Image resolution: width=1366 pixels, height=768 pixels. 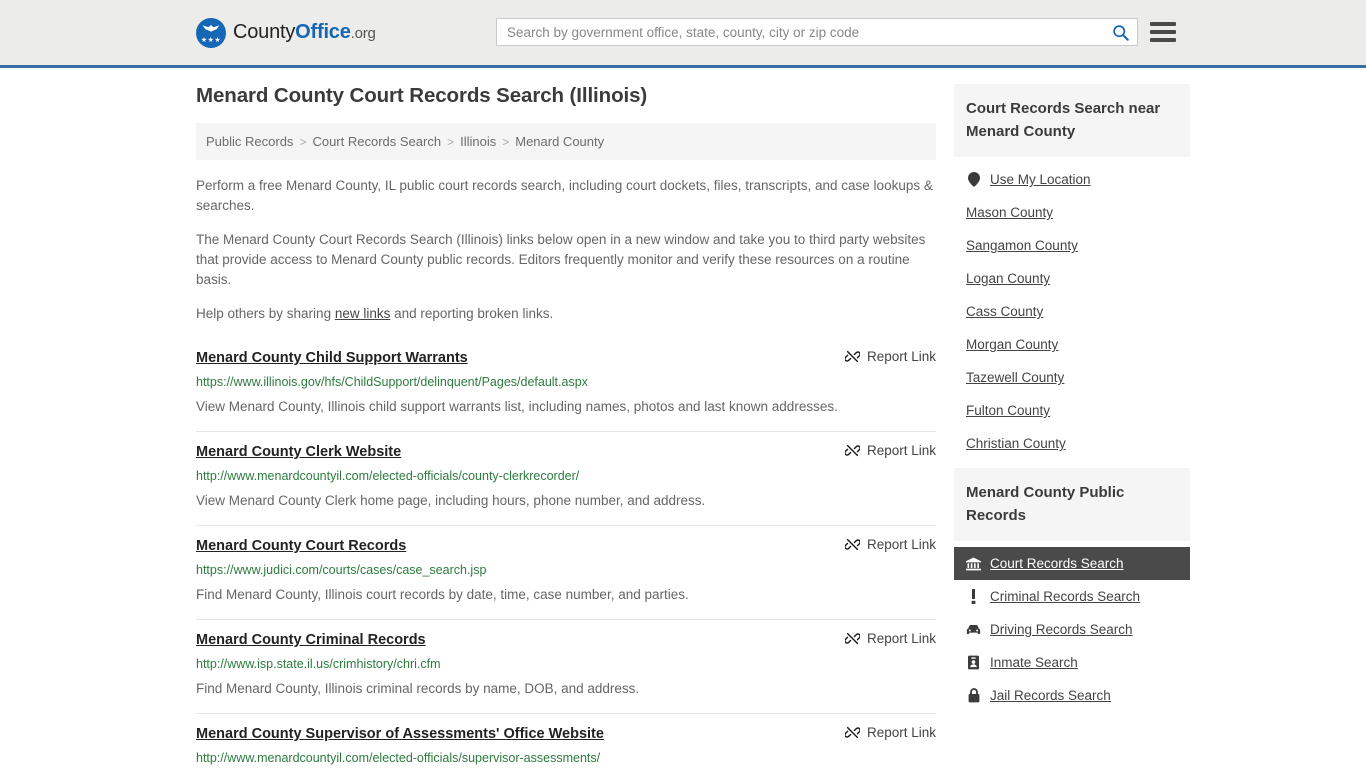 I want to click on search-button, so click(x=1120, y=32).